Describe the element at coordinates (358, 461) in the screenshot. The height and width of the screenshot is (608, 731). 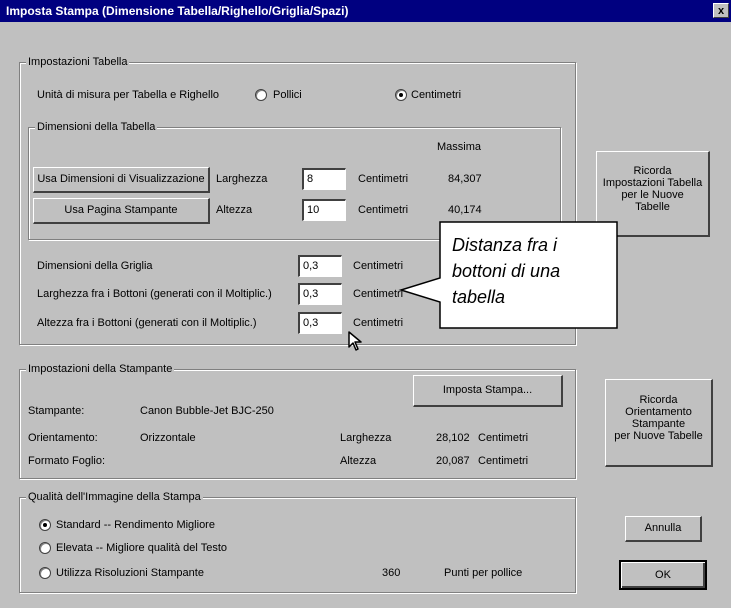
I see `printer-height-label: Altezza` at that location.